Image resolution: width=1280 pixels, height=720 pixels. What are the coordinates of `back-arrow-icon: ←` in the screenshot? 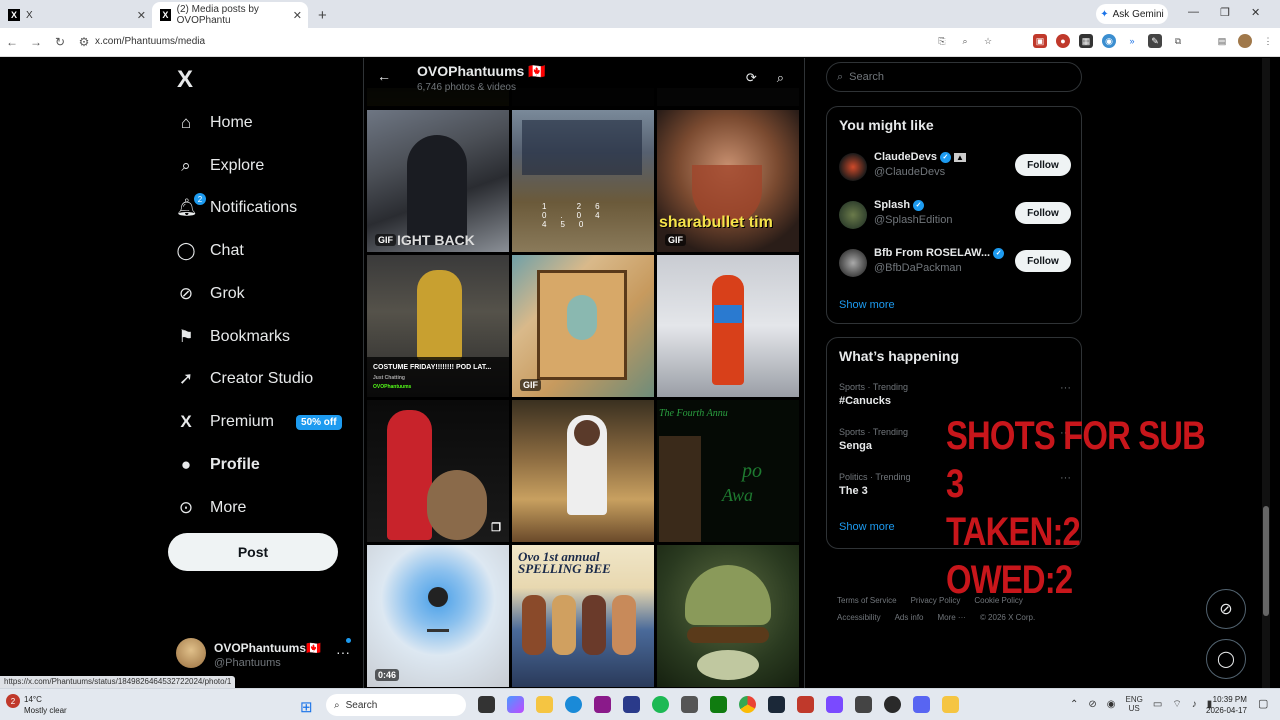 It's located at (384, 76).